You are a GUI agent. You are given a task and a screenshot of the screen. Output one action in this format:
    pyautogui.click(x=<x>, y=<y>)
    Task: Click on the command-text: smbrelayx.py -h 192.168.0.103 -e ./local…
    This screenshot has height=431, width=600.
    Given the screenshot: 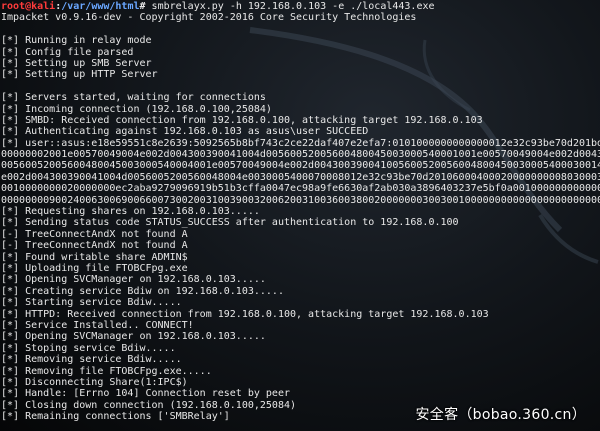 What is the action you would take?
    pyautogui.click(x=290, y=6)
    